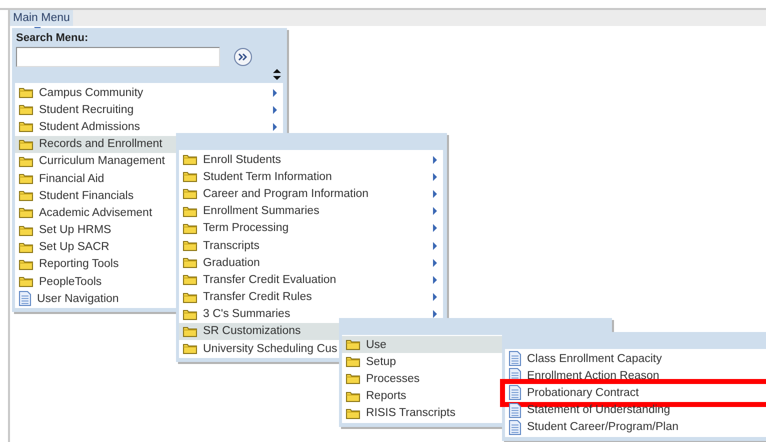 This screenshot has height=442, width=766. I want to click on menu-item: Student Recruiting, so click(149, 109).